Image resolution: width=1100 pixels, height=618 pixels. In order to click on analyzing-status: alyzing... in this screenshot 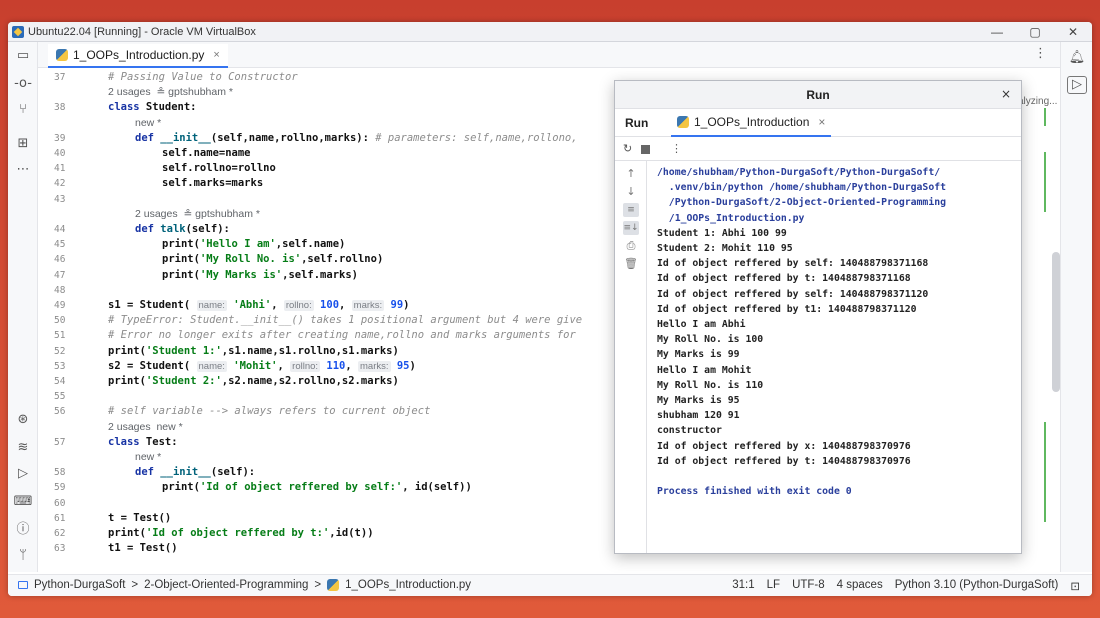, I will do `click(1038, 101)`.